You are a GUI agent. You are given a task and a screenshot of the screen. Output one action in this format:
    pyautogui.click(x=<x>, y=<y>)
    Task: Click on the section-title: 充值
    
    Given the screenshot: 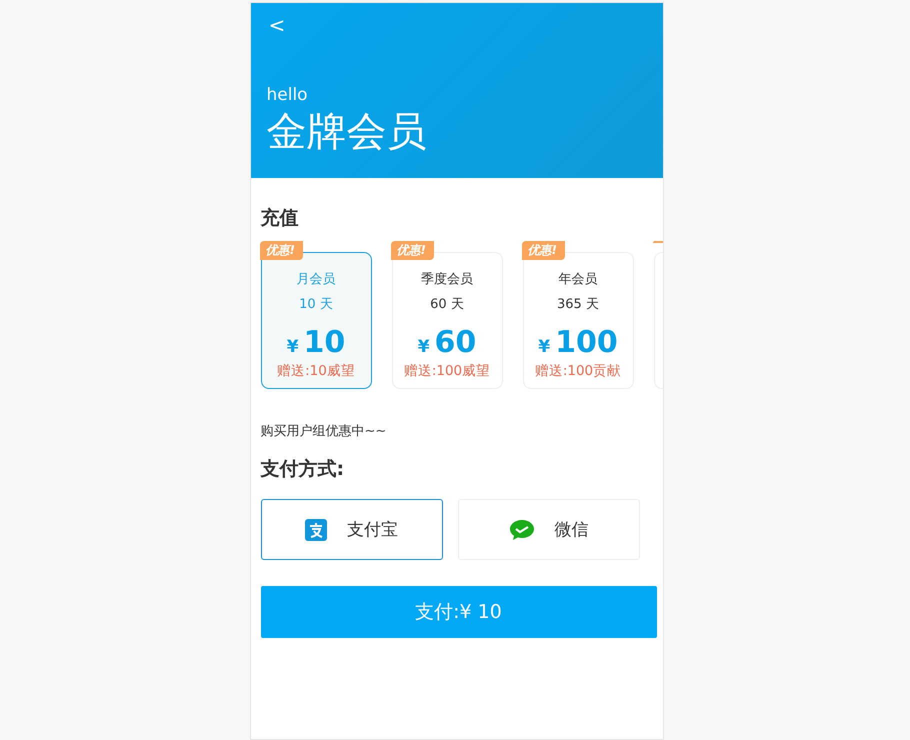 What is the action you would take?
    pyautogui.click(x=280, y=218)
    